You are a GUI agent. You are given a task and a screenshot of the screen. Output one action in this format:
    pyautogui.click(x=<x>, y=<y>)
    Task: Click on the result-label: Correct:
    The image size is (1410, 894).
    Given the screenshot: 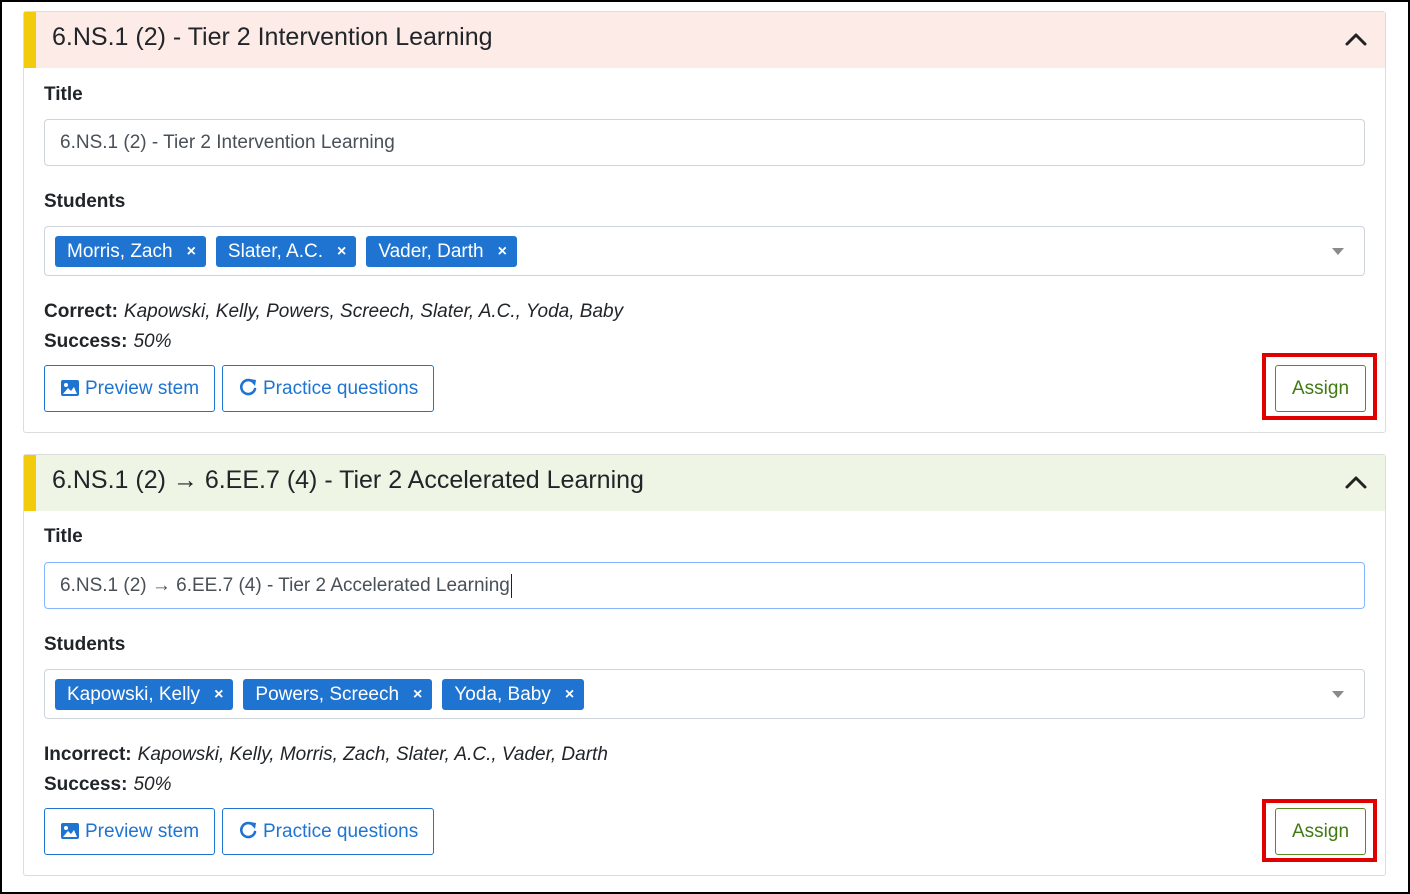 What is the action you would take?
    pyautogui.click(x=81, y=311)
    